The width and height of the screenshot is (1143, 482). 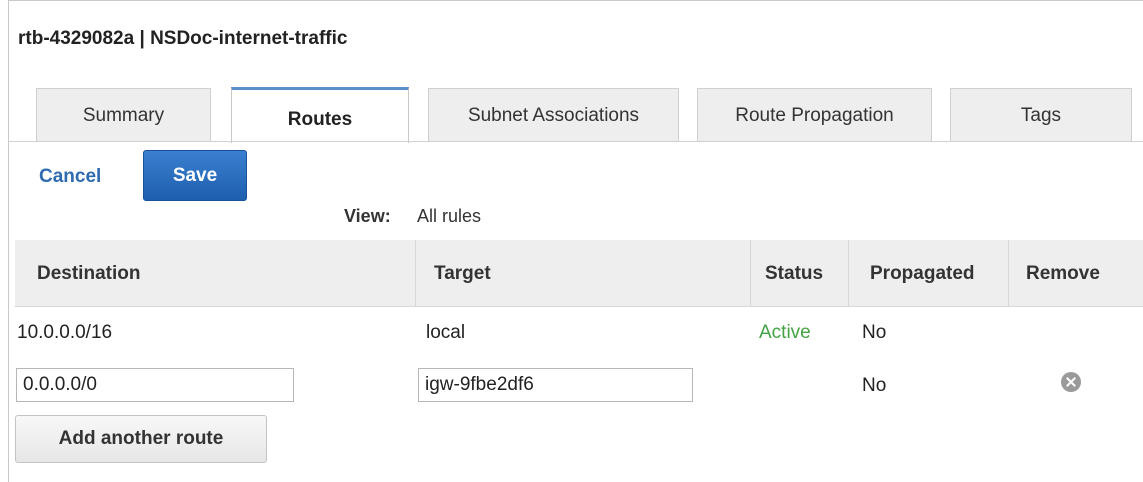 I want to click on tab-tags: Tags, so click(x=1041, y=115).